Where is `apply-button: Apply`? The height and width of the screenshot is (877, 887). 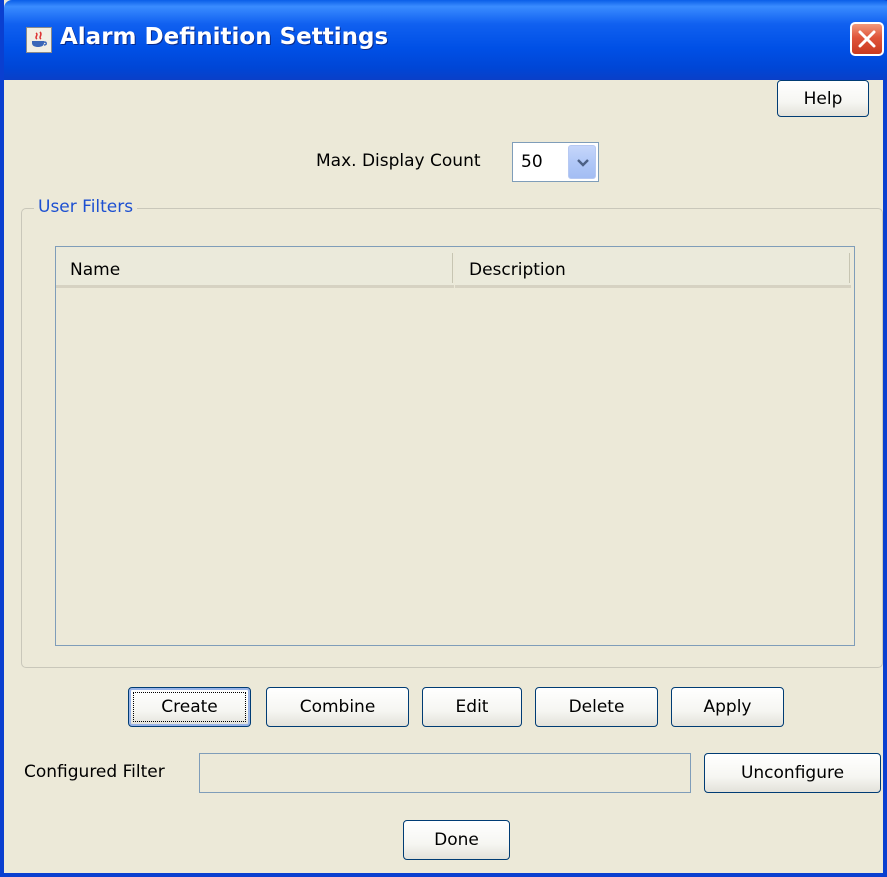 apply-button: Apply is located at coordinates (727, 707).